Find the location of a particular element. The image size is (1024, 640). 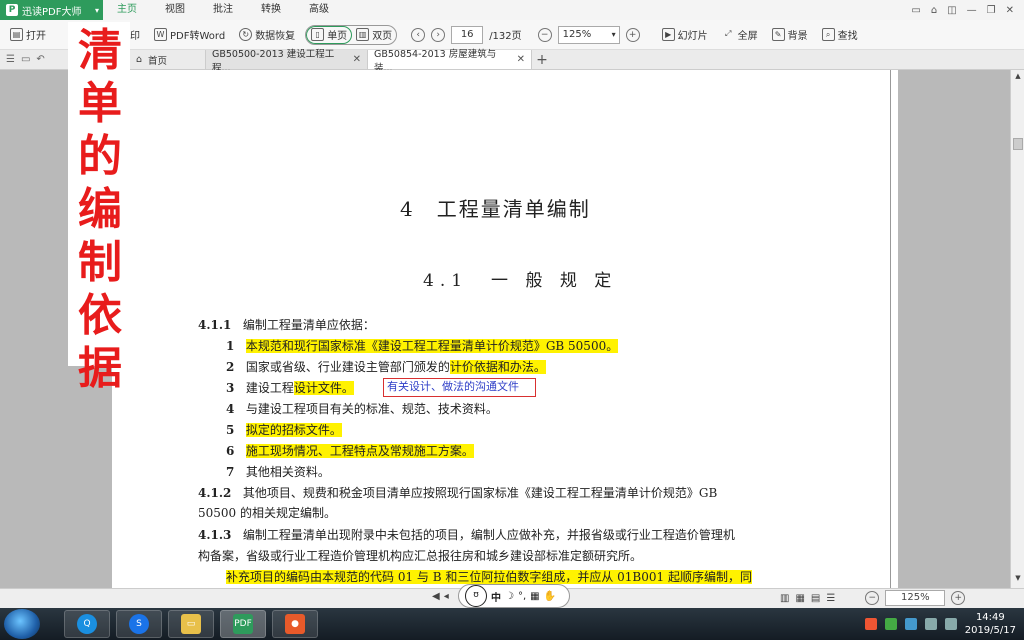

menu-view: 视图 is located at coordinates (175, 10).